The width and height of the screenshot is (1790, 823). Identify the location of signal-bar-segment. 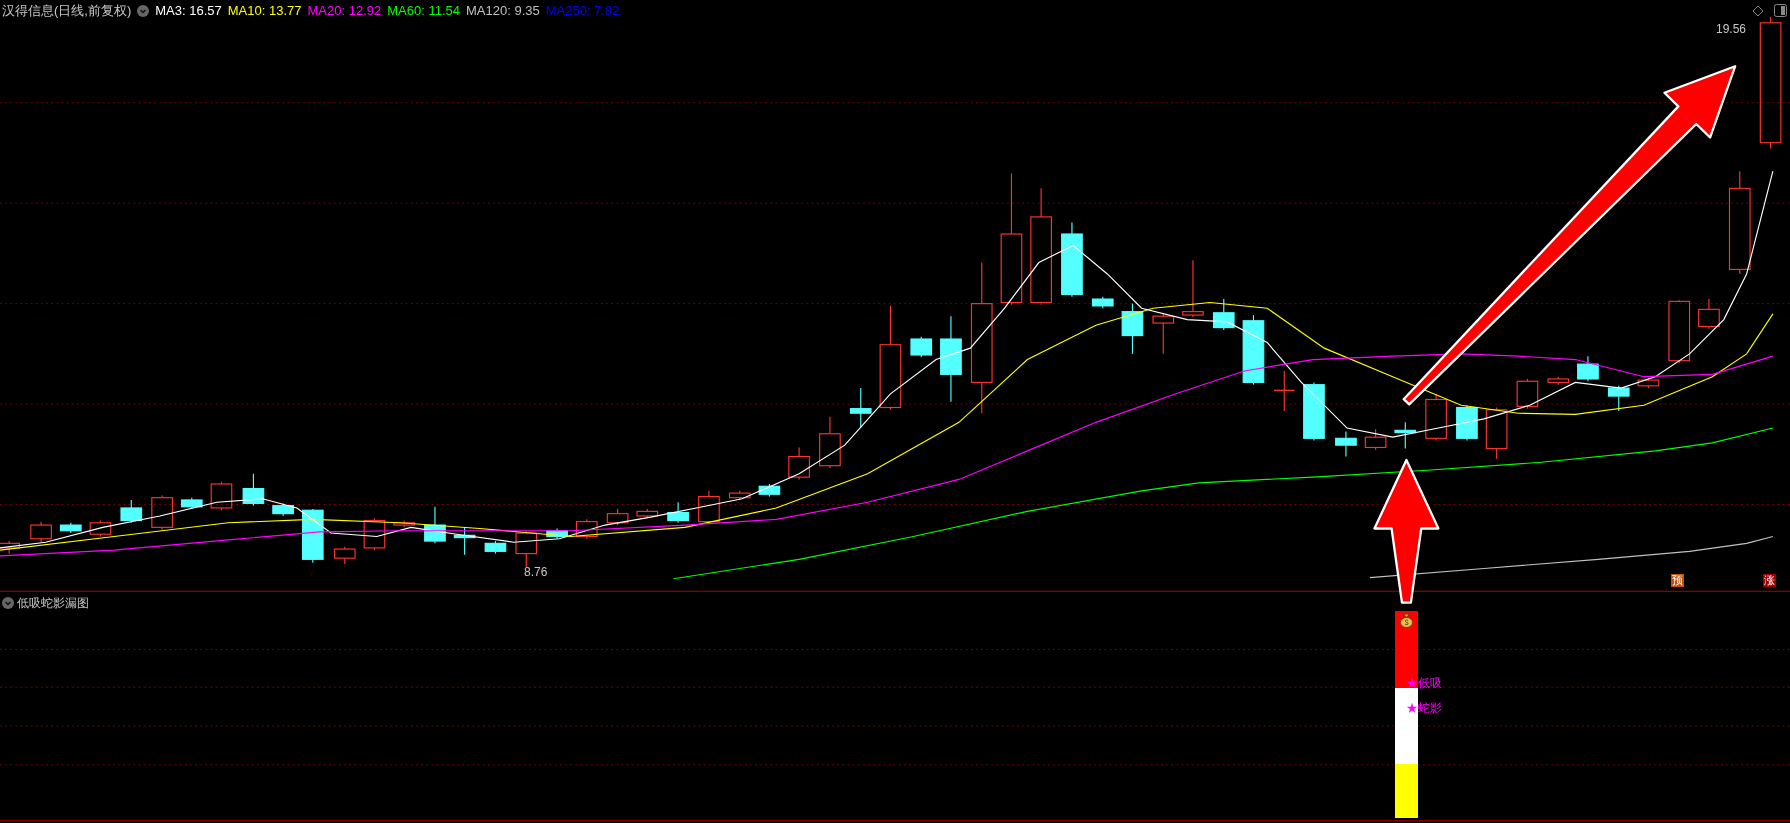
(1406, 791).